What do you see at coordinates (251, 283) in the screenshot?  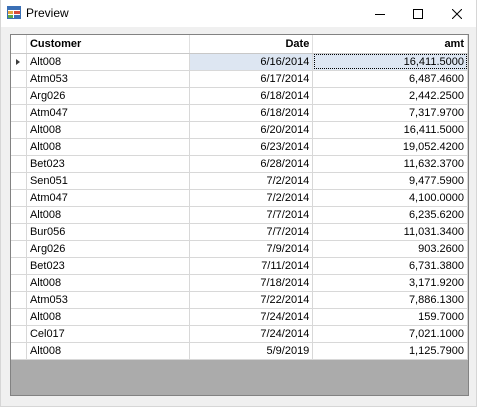 I see `cell-date: 7/18/2014` at bounding box center [251, 283].